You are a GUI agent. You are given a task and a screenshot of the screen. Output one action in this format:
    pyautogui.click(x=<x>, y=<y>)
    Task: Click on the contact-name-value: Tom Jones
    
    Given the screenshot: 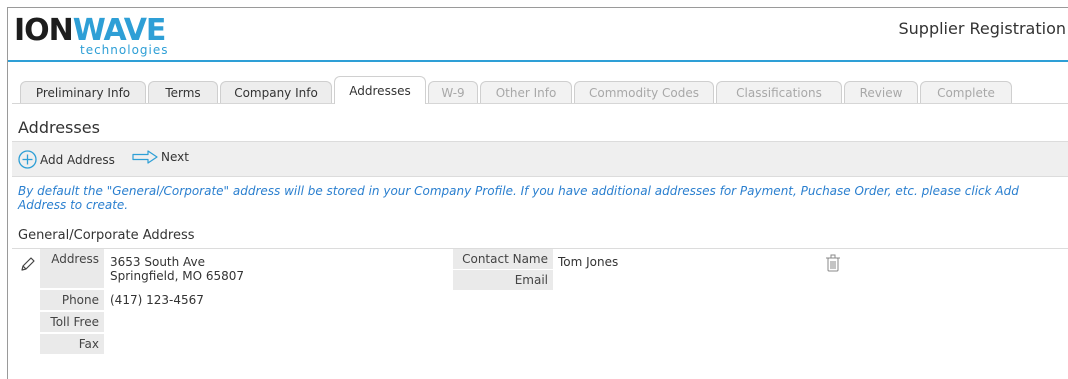 What is the action you would take?
    pyautogui.click(x=588, y=262)
    